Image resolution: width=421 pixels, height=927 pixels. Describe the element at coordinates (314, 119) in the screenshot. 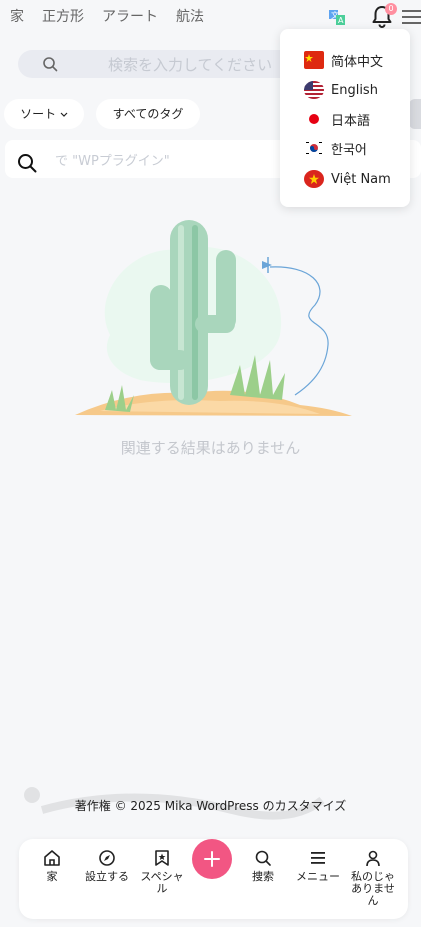

I see `jp-flag-icon` at that location.